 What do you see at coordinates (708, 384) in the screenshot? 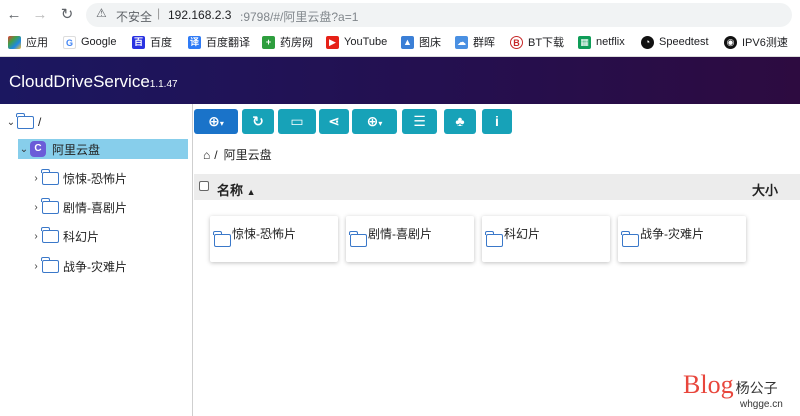
I see `watermark-brand: Blog` at bounding box center [708, 384].